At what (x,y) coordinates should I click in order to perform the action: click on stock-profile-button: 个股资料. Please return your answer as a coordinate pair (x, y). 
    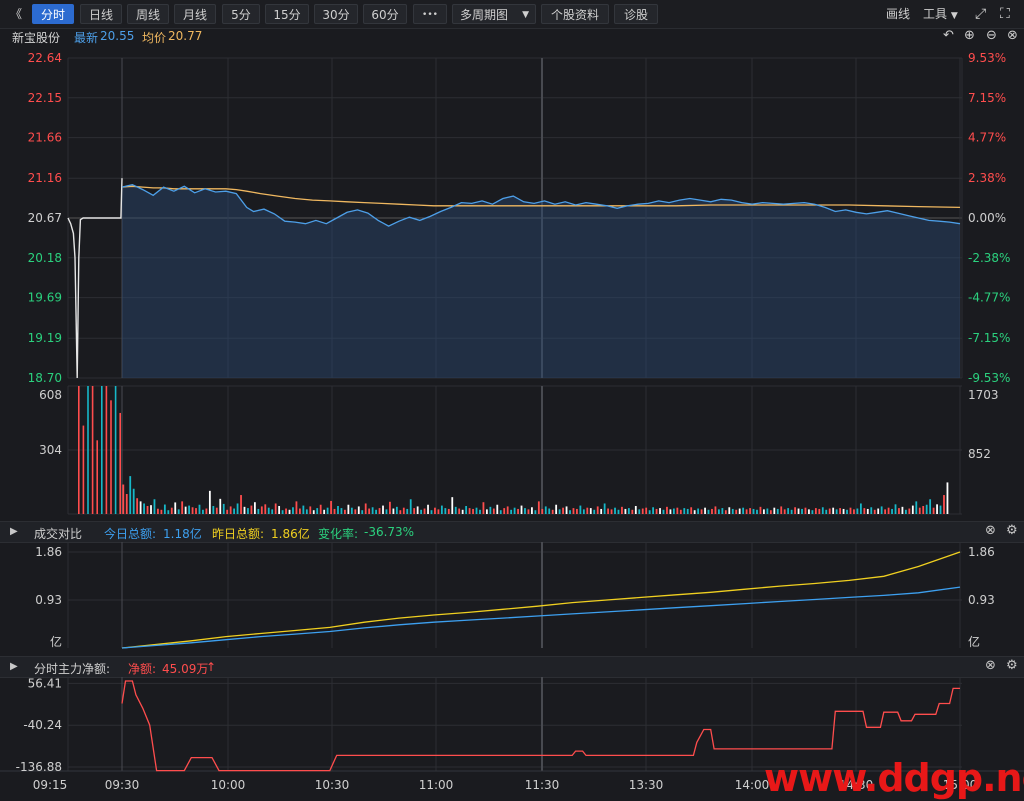
    Looking at the image, I should click on (575, 14).